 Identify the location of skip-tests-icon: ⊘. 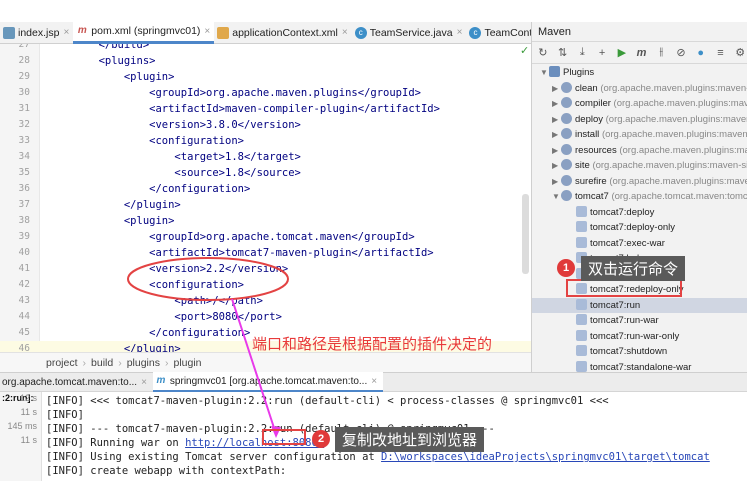
(681, 53).